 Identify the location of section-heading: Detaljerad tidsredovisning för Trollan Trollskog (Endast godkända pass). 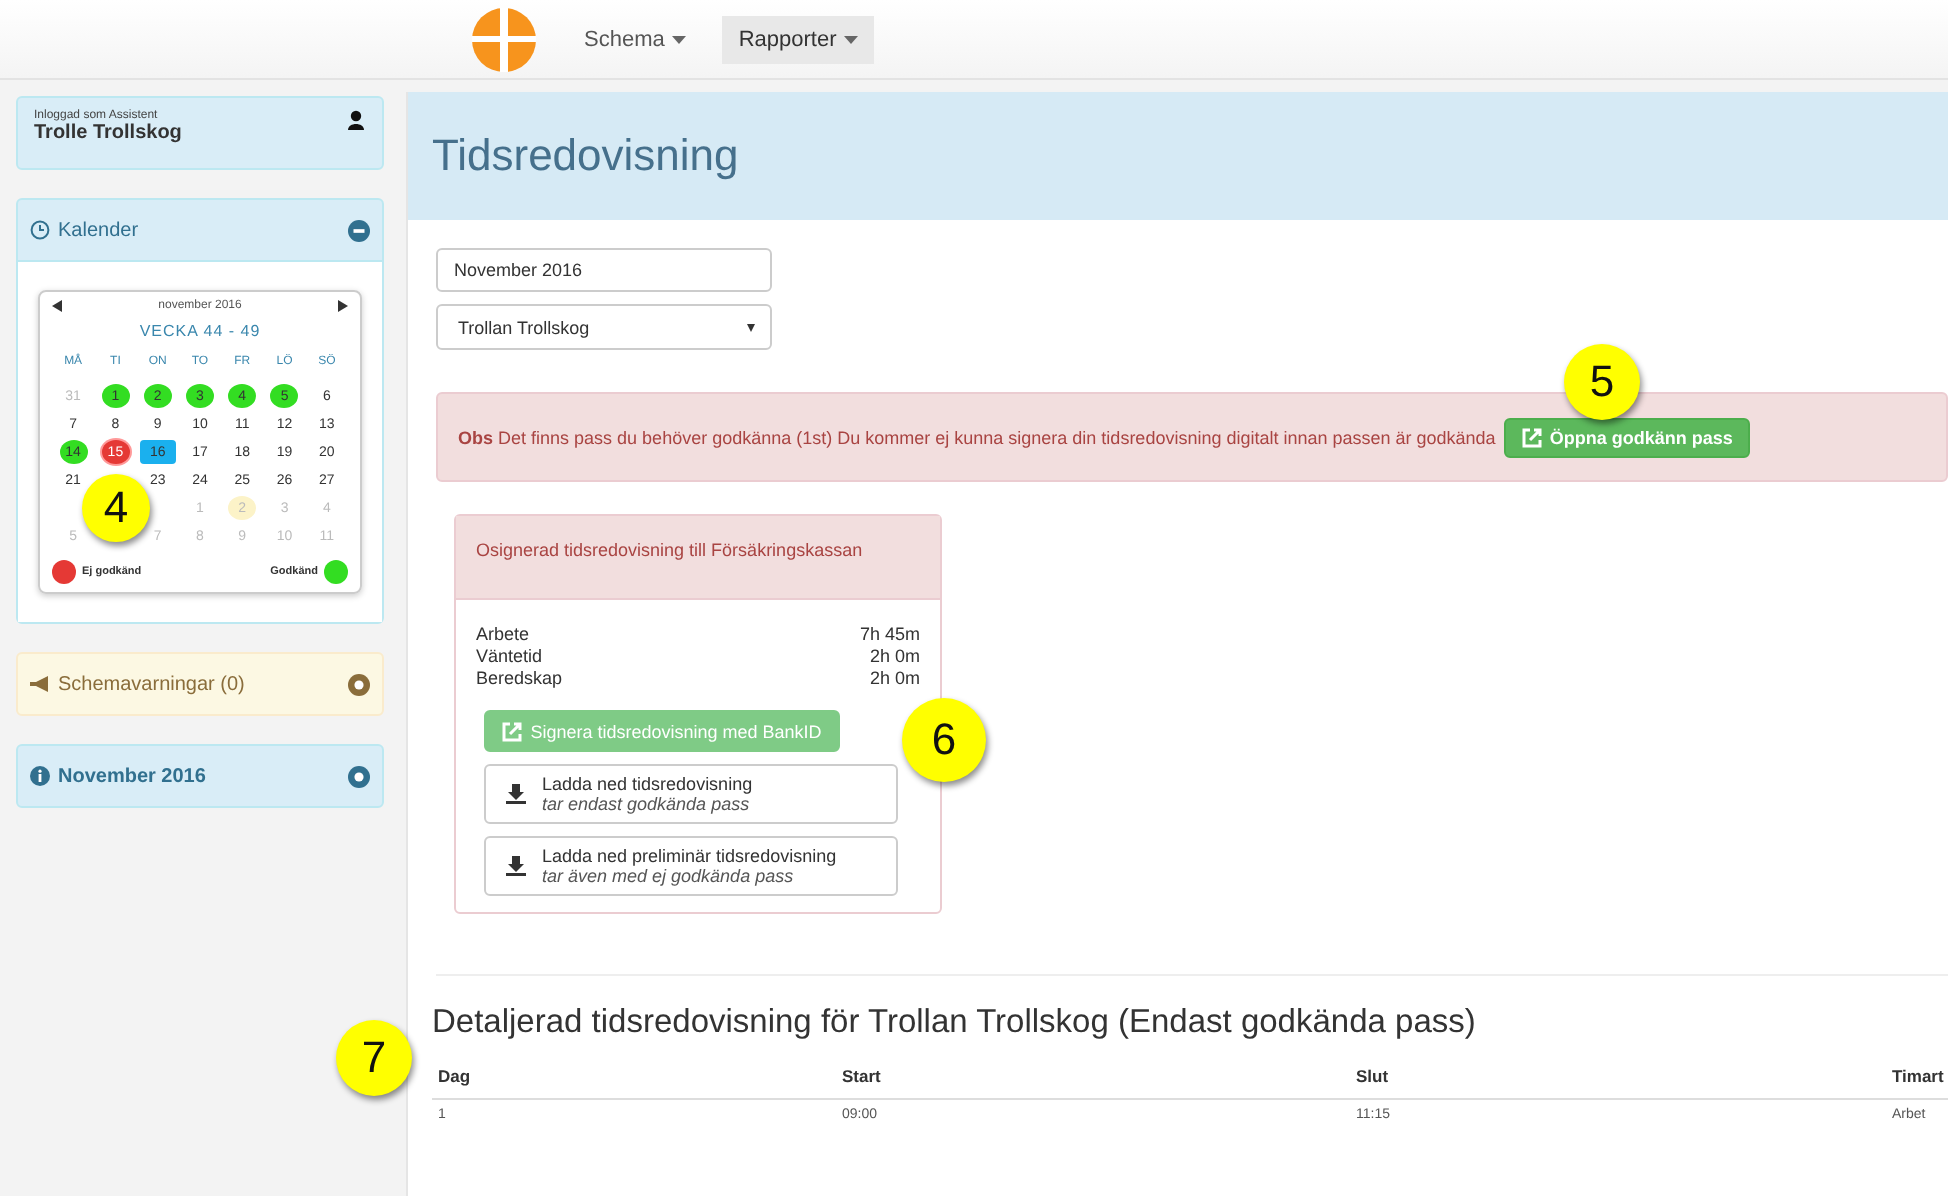
(955, 1023).